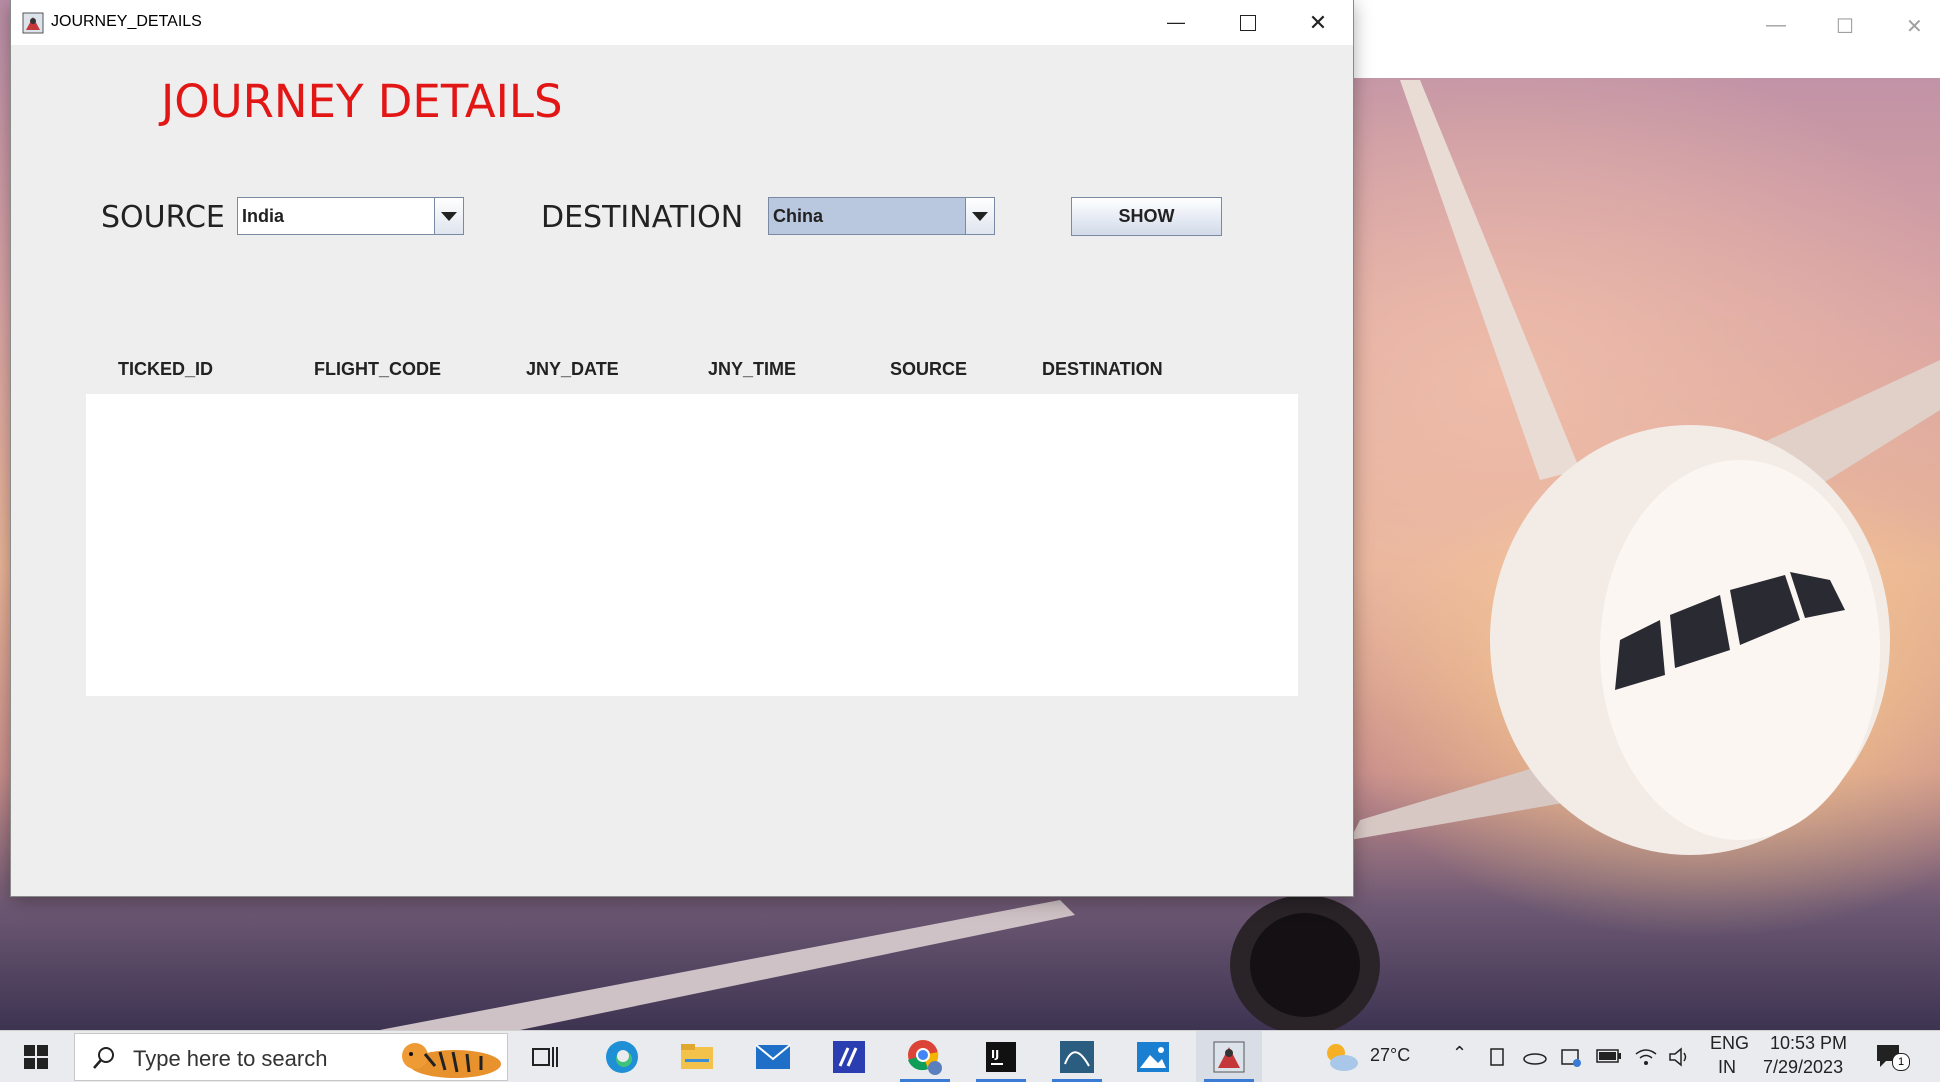  I want to click on search-icon, so click(103, 1058).